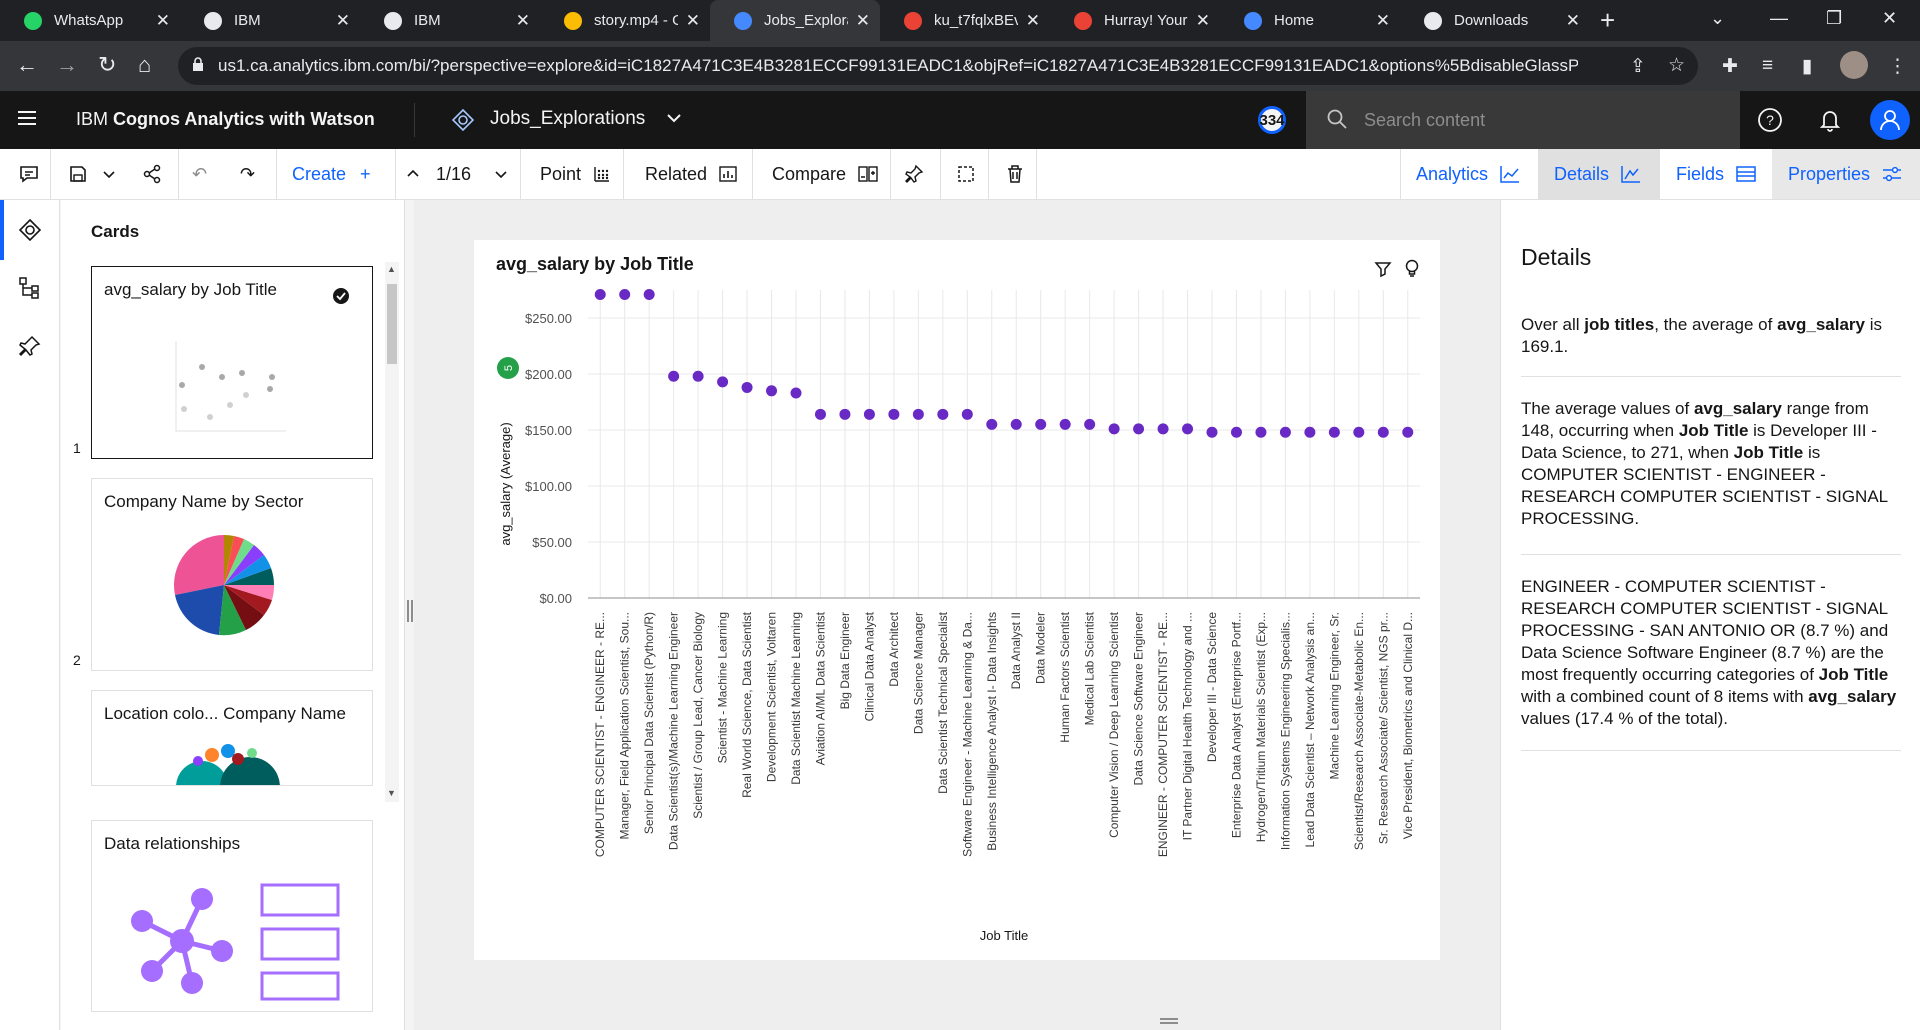 The height and width of the screenshot is (1030, 1920). What do you see at coordinates (30, 346) in the screenshot?
I see `pin-rail-icon` at bounding box center [30, 346].